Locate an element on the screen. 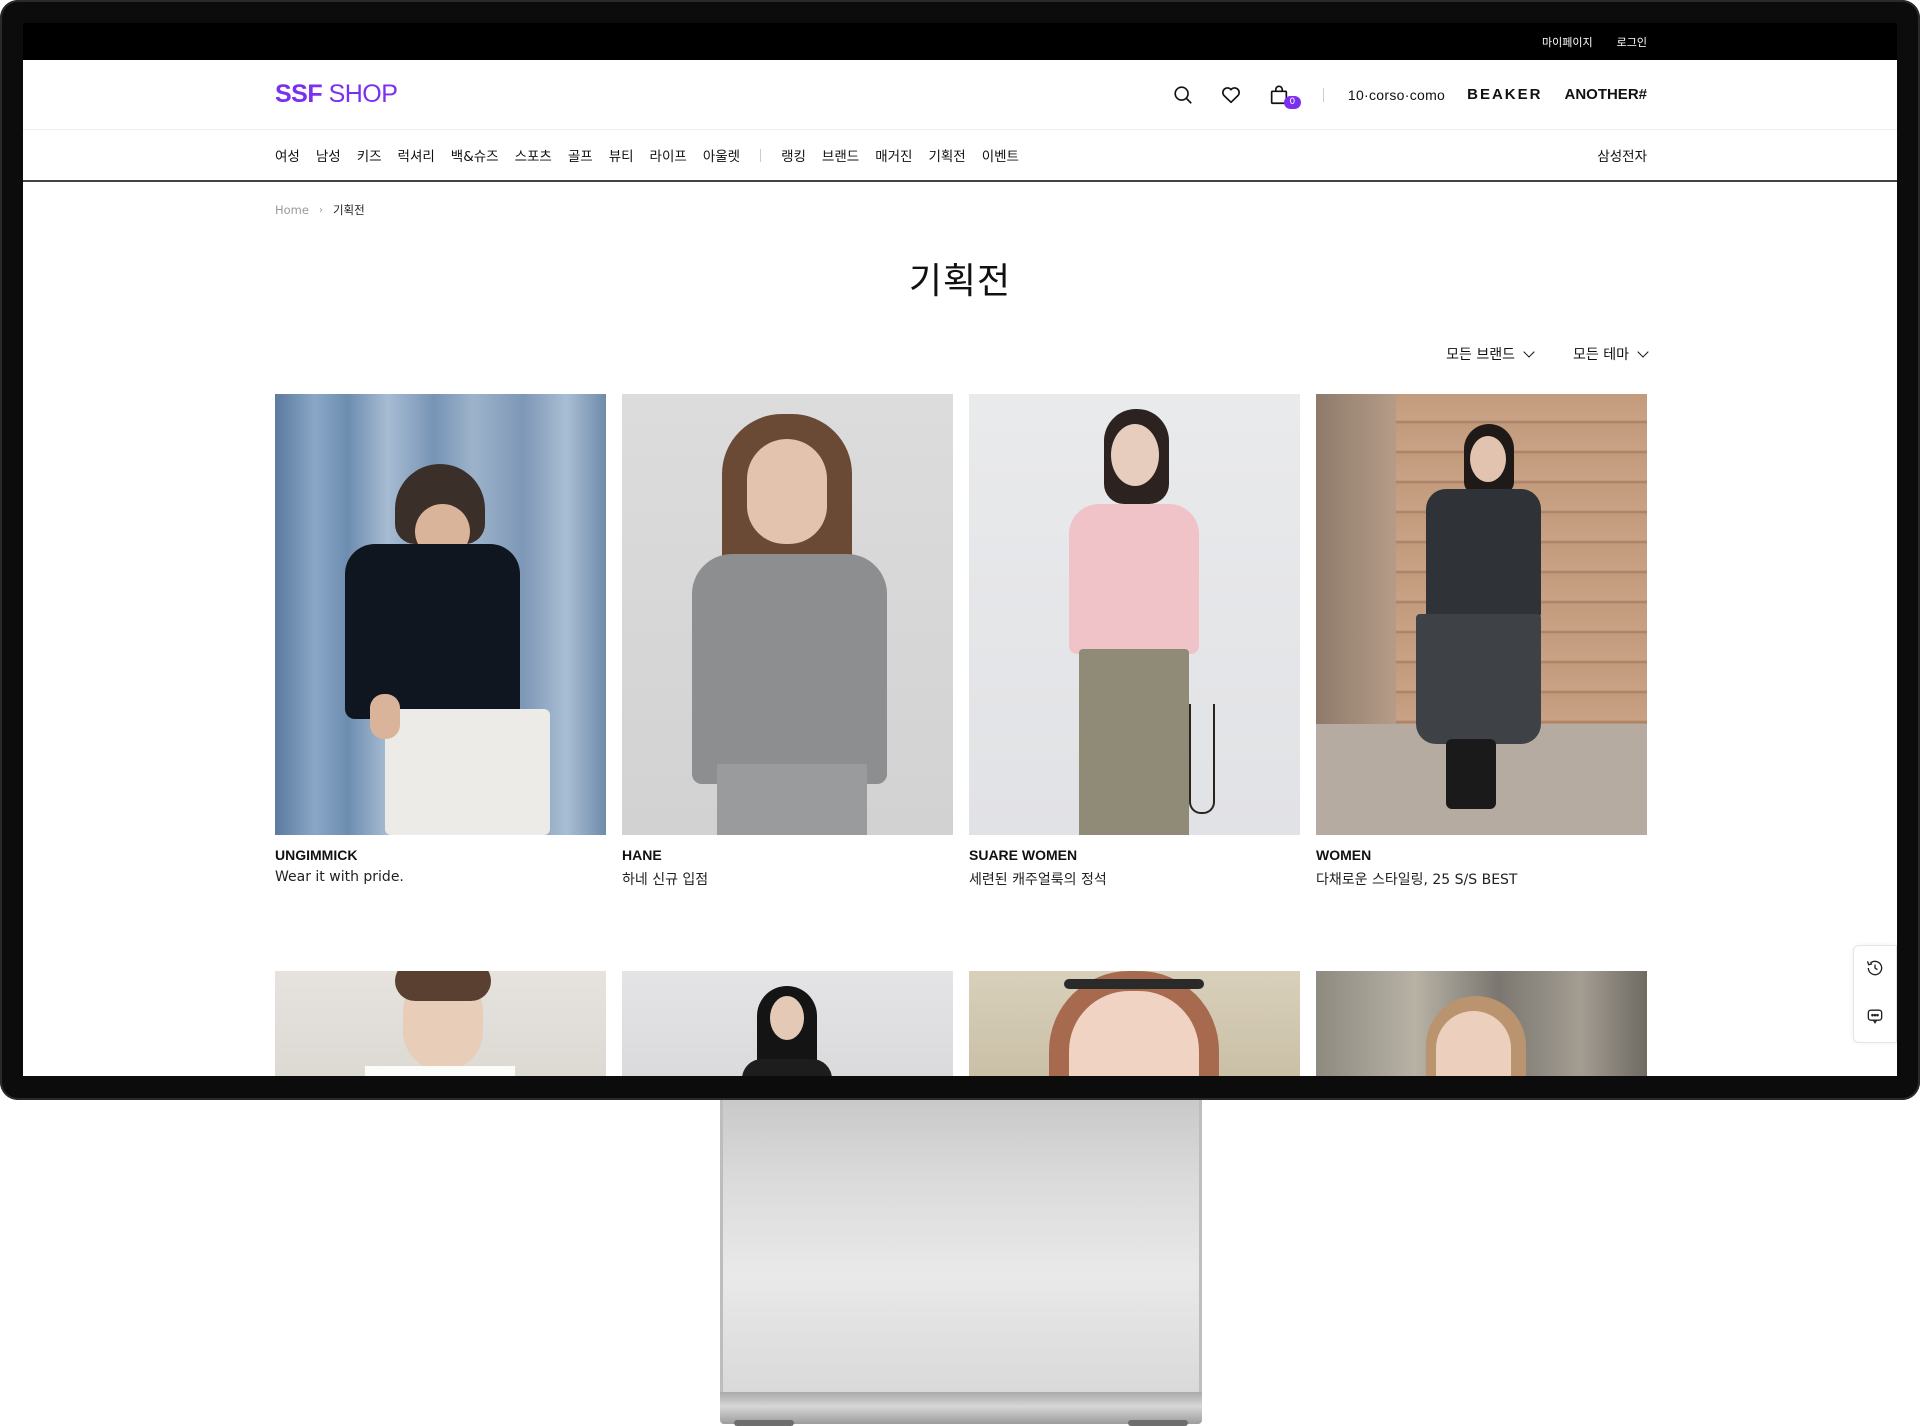  brand-link-corso-como: 10·corso·como is located at coordinates (1396, 95).